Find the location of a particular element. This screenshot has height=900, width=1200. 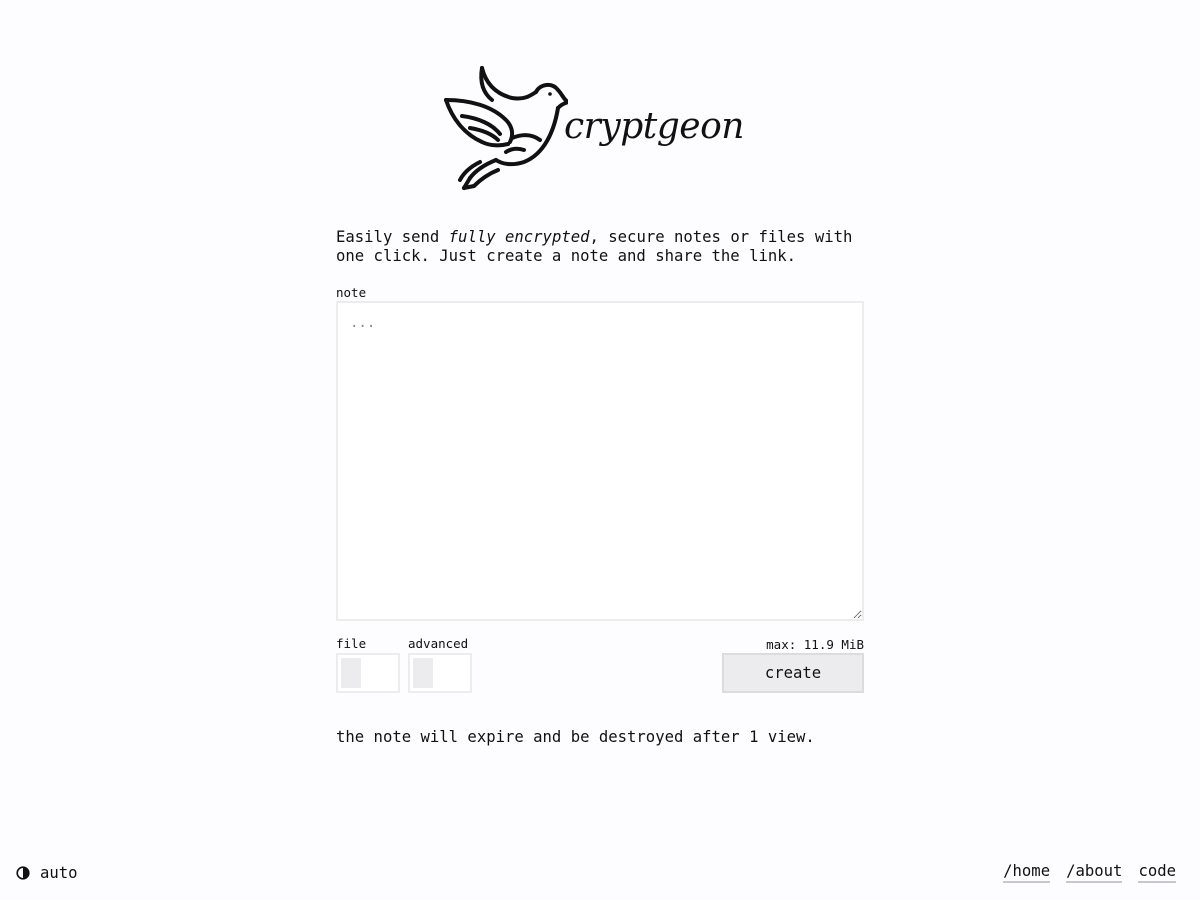

theme-toggle: auto is located at coordinates (47, 873).